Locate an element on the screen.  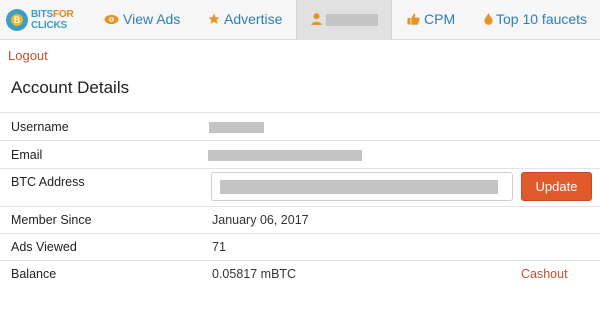
bitsforclicks-logo: B BITSFOR CLICKS is located at coordinates (42, 20).